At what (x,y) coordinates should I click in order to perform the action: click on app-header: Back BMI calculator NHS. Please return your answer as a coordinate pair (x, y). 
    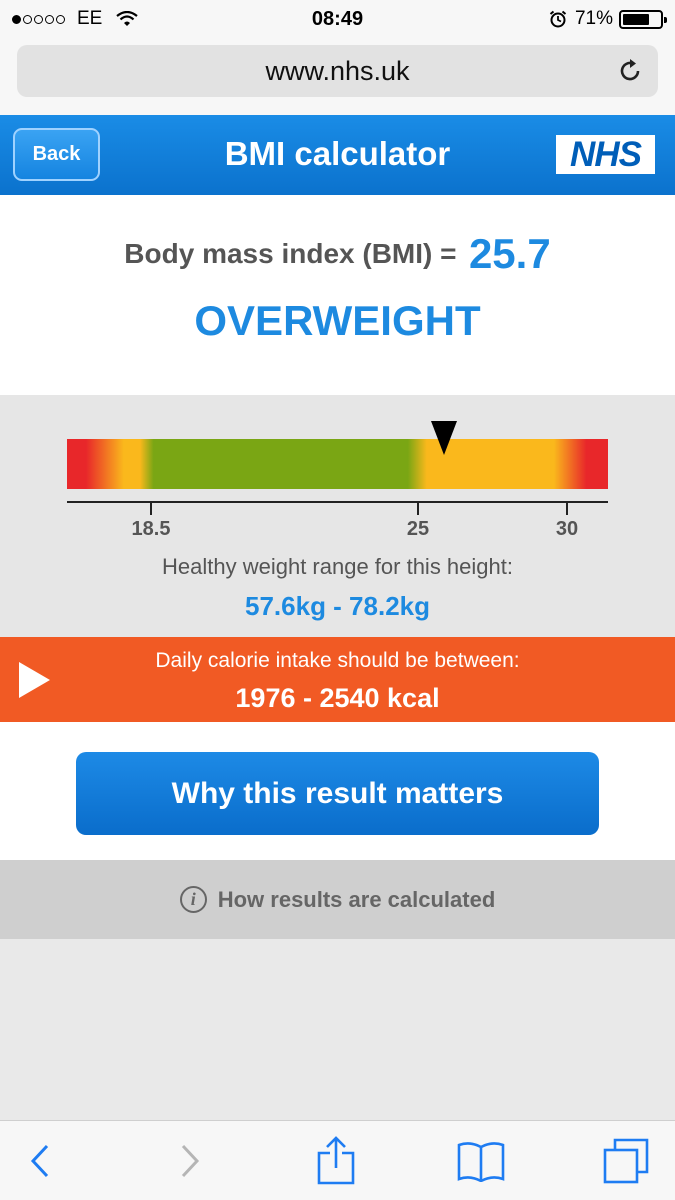
    Looking at the image, I should click on (337, 155).